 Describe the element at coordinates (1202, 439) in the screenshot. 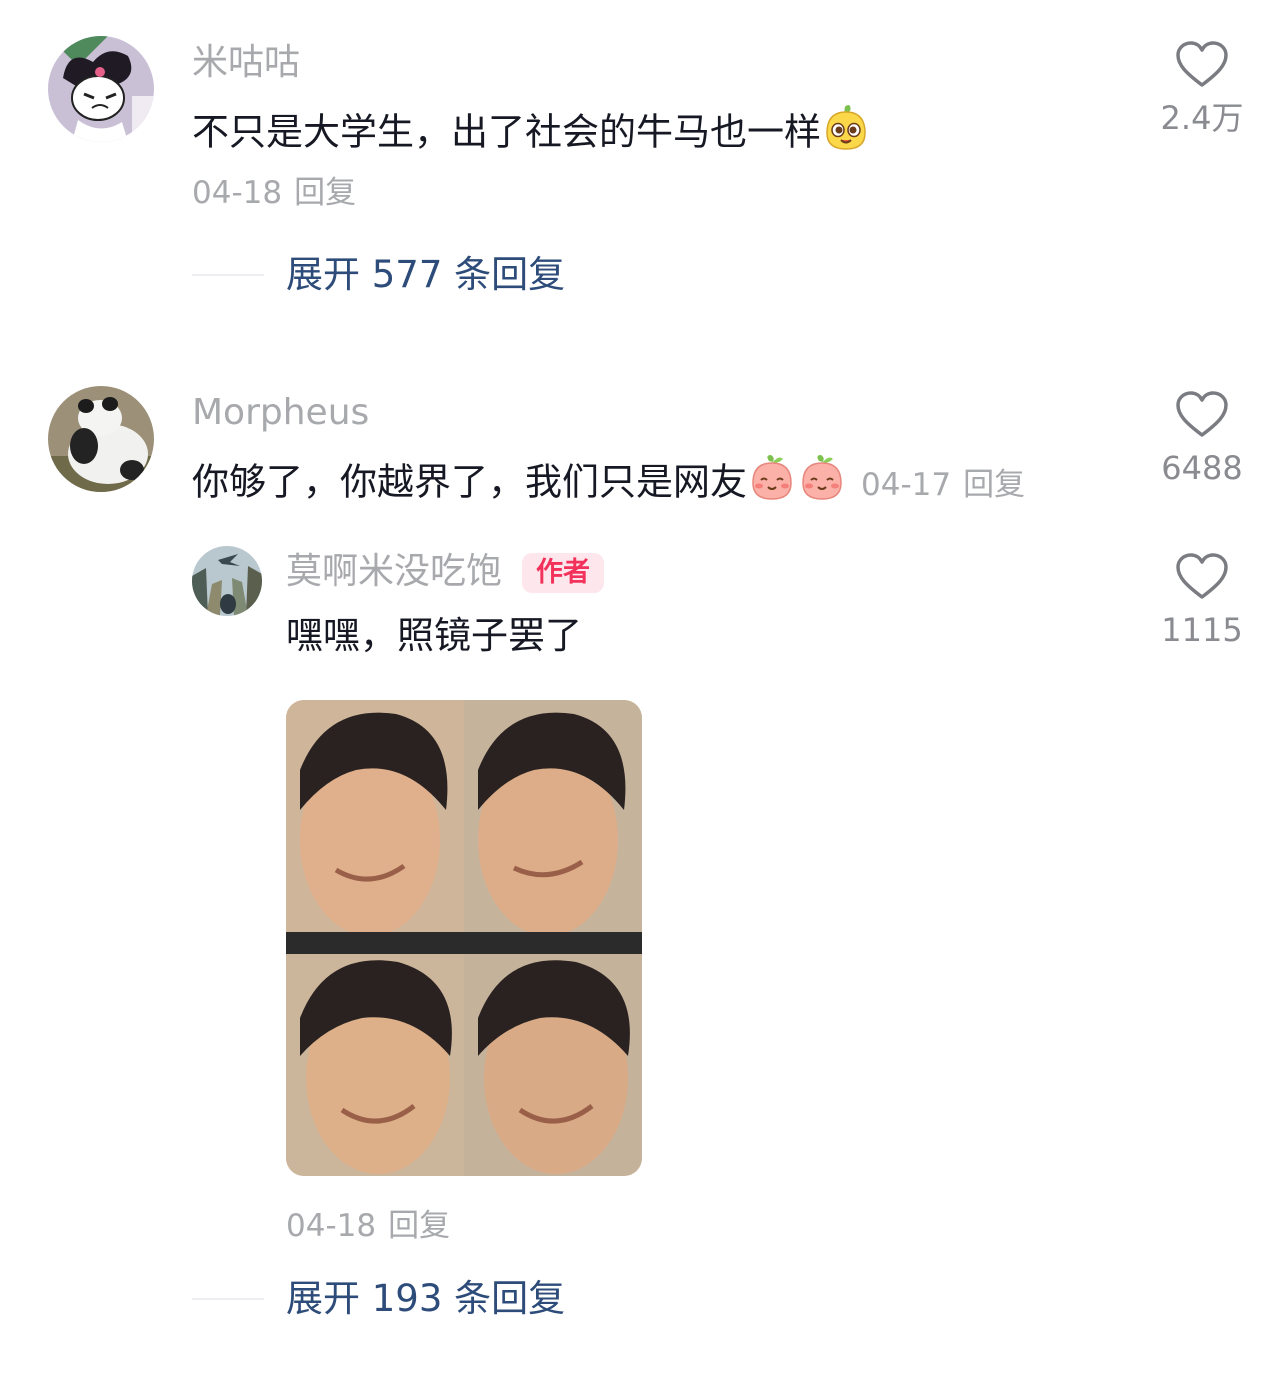

I see `like-column: 6488` at that location.